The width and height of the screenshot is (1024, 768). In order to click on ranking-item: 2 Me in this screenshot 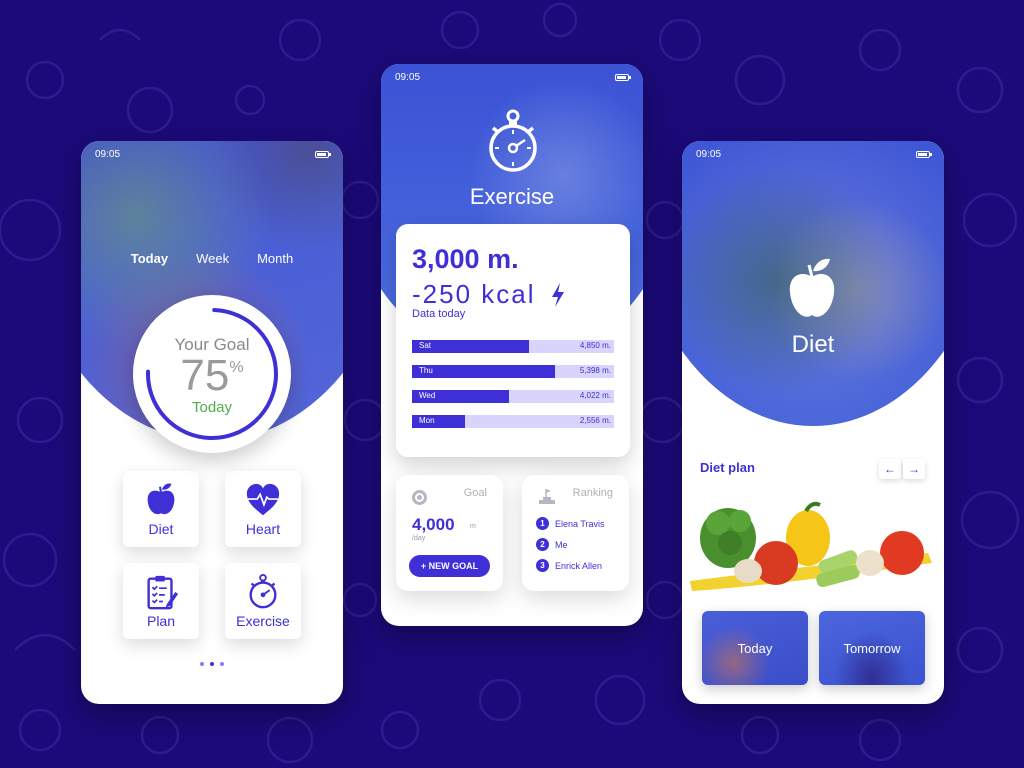, I will do `click(570, 544)`.